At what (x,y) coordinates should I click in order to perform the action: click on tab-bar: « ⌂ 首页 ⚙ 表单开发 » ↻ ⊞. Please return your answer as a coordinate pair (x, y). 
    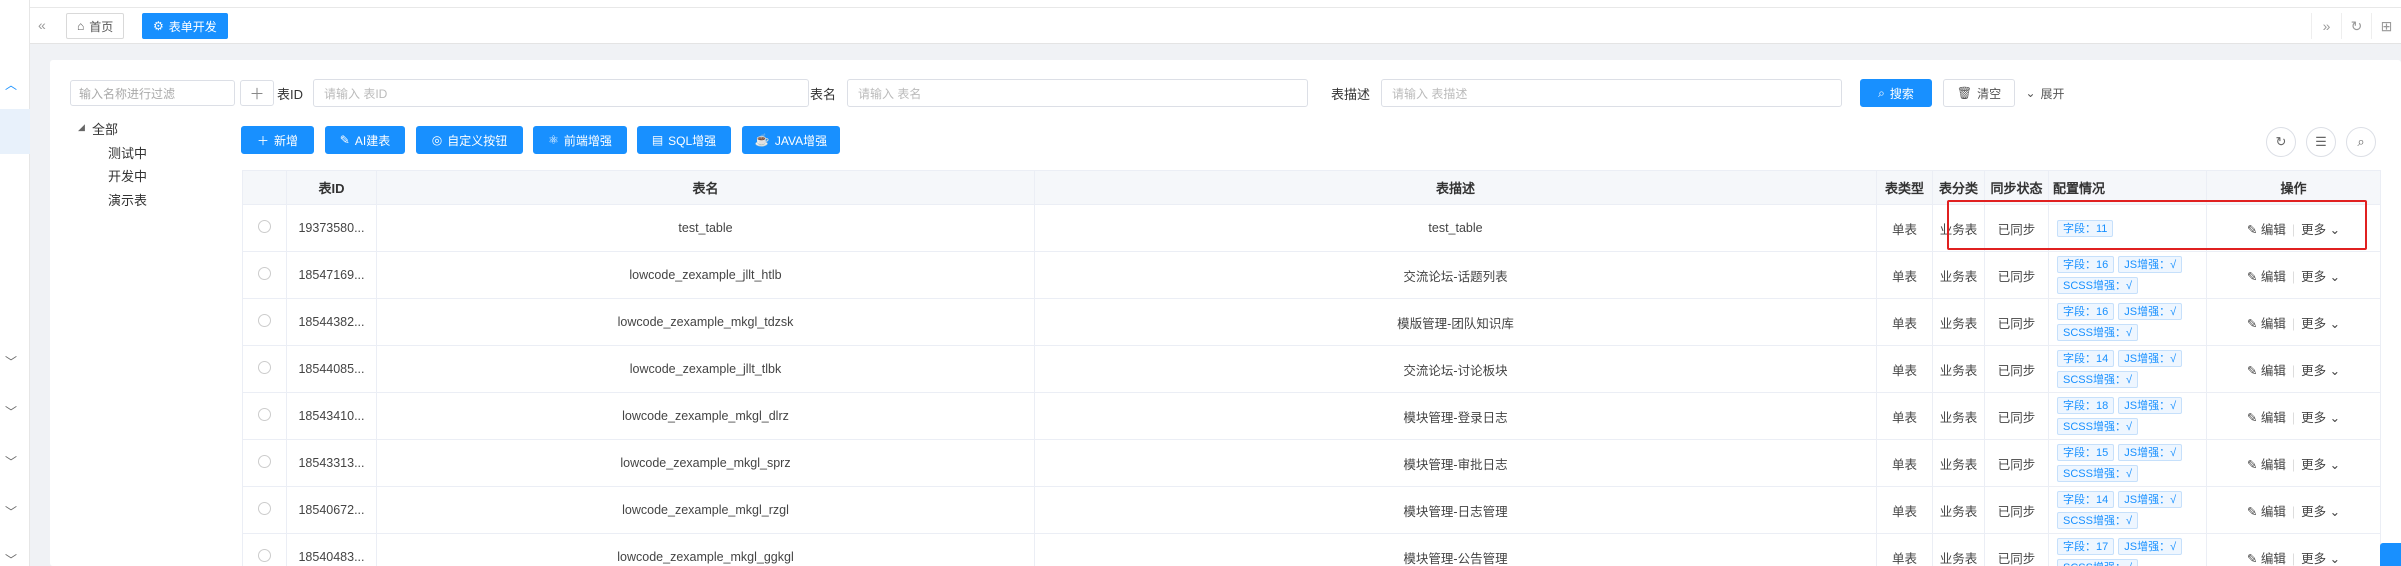
    Looking at the image, I should click on (1215, 26).